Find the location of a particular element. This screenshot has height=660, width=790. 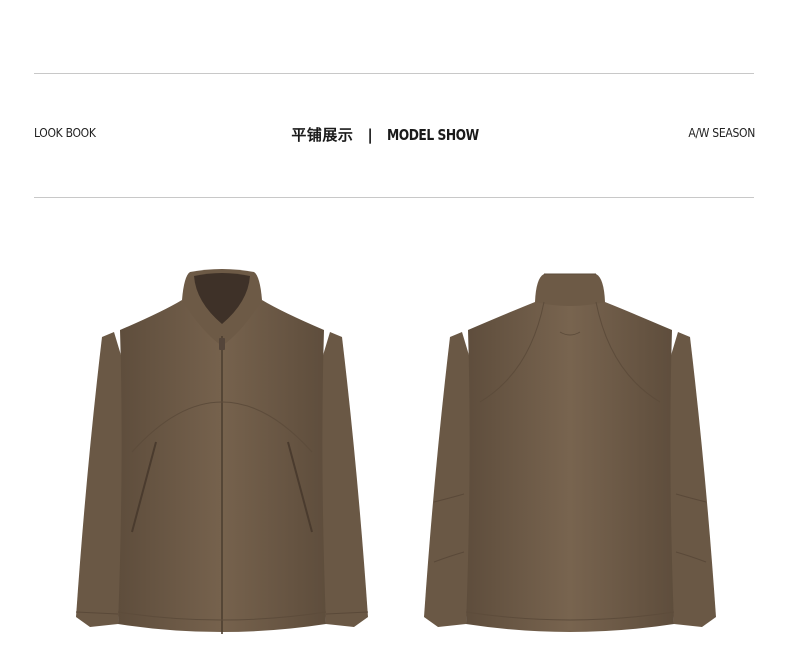

top-divider is located at coordinates (394, 73).